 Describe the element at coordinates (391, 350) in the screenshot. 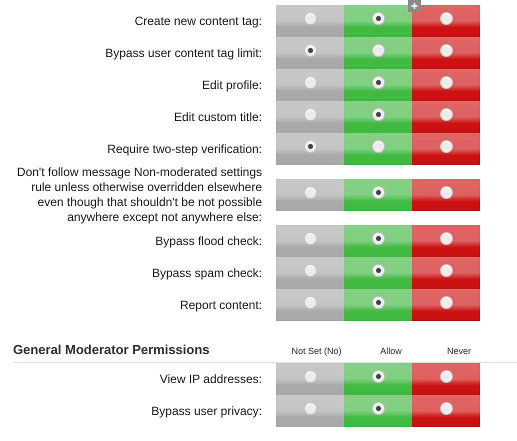

I see `column-heading: Allow` at that location.